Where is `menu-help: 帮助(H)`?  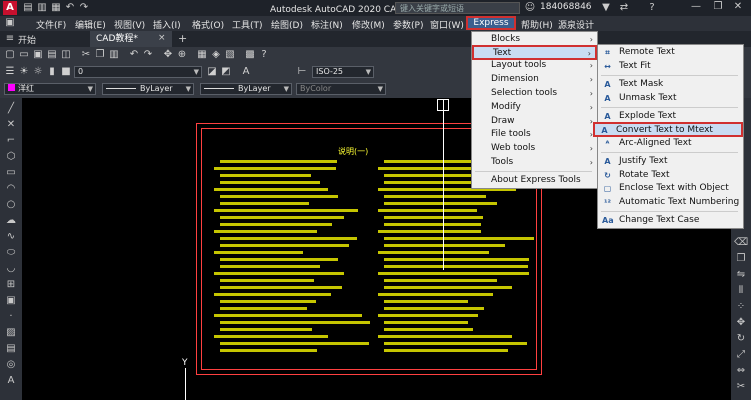
menu-help: 帮助(H) is located at coordinates (537, 24).